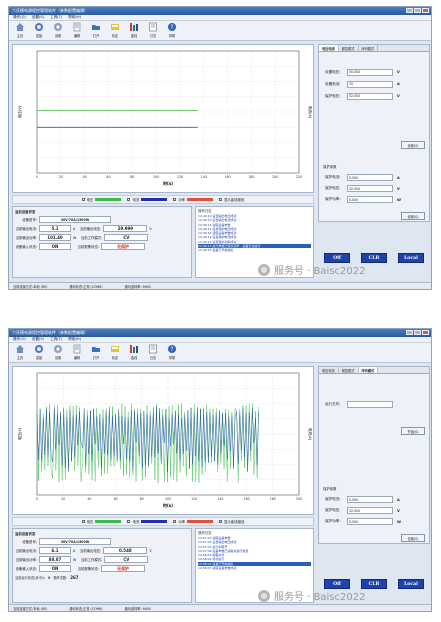 The image size is (441, 622). What do you see at coordinates (55, 568) in the screenshot?
I see `input-state: ON` at bounding box center [55, 568].